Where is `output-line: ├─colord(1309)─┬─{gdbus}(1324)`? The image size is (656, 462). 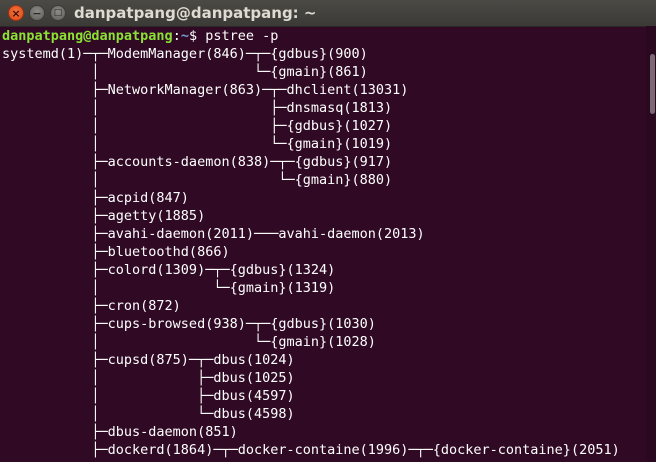
output-line: ├─colord(1309)─┬─{gdbus}(1324) is located at coordinates (169, 270).